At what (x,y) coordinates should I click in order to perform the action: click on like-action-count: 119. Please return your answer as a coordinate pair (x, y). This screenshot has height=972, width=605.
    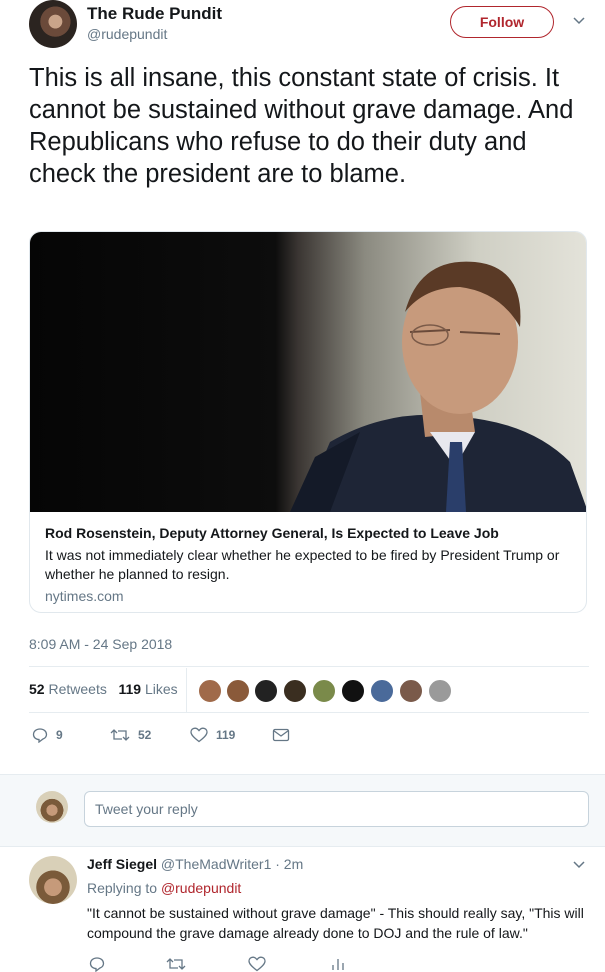
    Looking at the image, I should click on (226, 735).